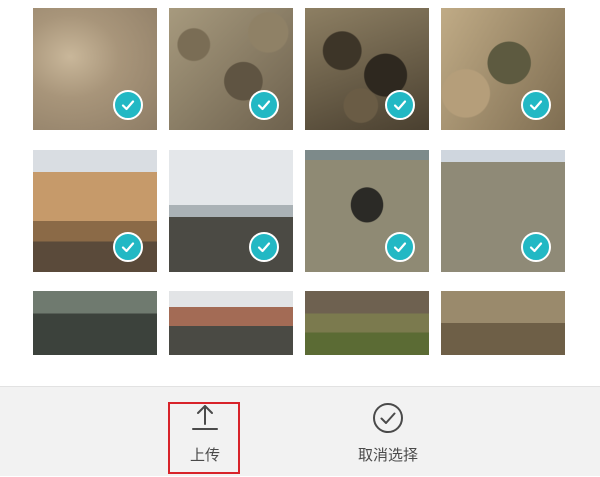 Image resolution: width=600 pixels, height=477 pixels. Describe the element at coordinates (387, 455) in the screenshot. I see `cancel-selection-label: 取消选择` at that location.